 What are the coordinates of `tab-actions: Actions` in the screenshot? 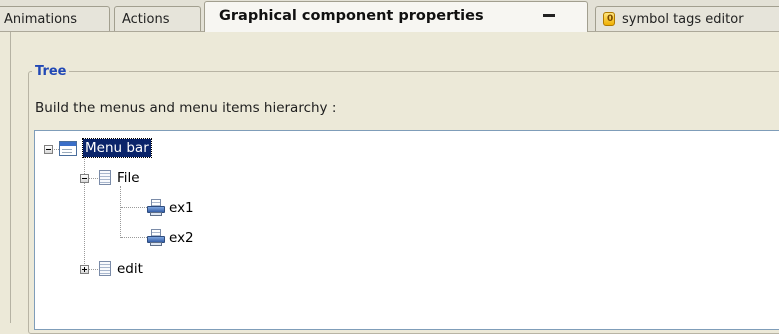 It's located at (157, 18).